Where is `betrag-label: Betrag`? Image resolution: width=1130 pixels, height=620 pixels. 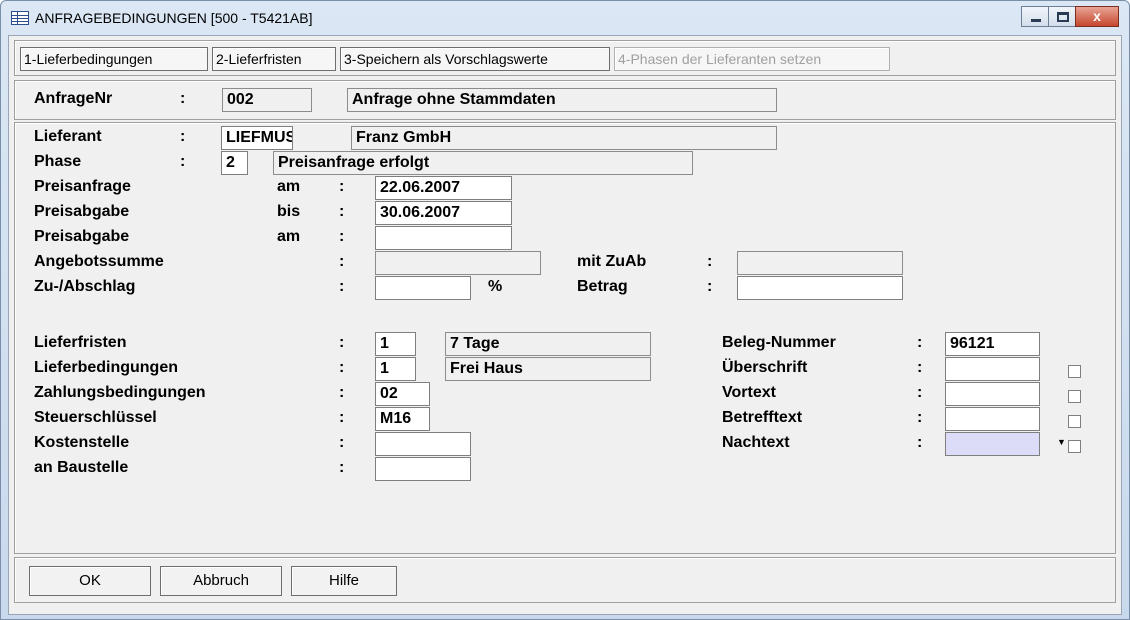 betrag-label: Betrag is located at coordinates (602, 286).